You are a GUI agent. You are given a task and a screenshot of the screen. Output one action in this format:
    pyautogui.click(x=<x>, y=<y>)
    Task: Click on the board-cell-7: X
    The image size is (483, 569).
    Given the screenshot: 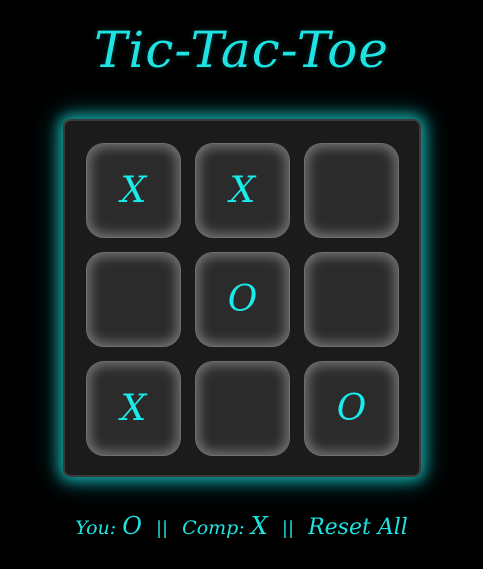 What is the action you would take?
    pyautogui.click(x=133, y=408)
    